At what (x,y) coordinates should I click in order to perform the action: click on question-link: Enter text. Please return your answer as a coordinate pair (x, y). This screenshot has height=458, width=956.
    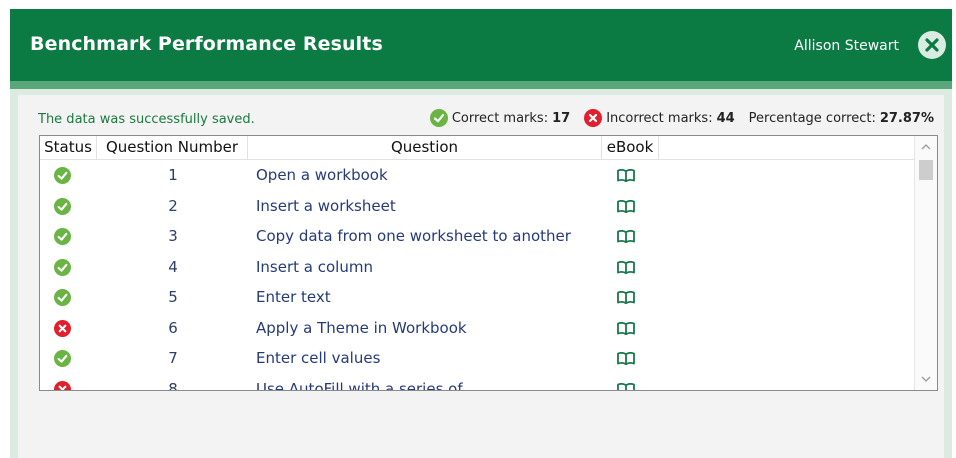
    Looking at the image, I should click on (293, 297).